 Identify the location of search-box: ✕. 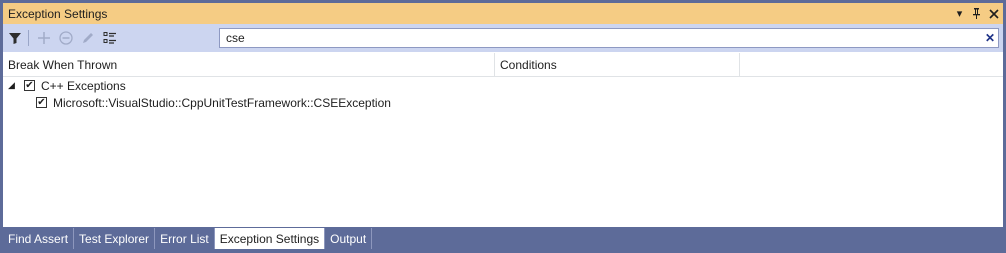
(609, 38).